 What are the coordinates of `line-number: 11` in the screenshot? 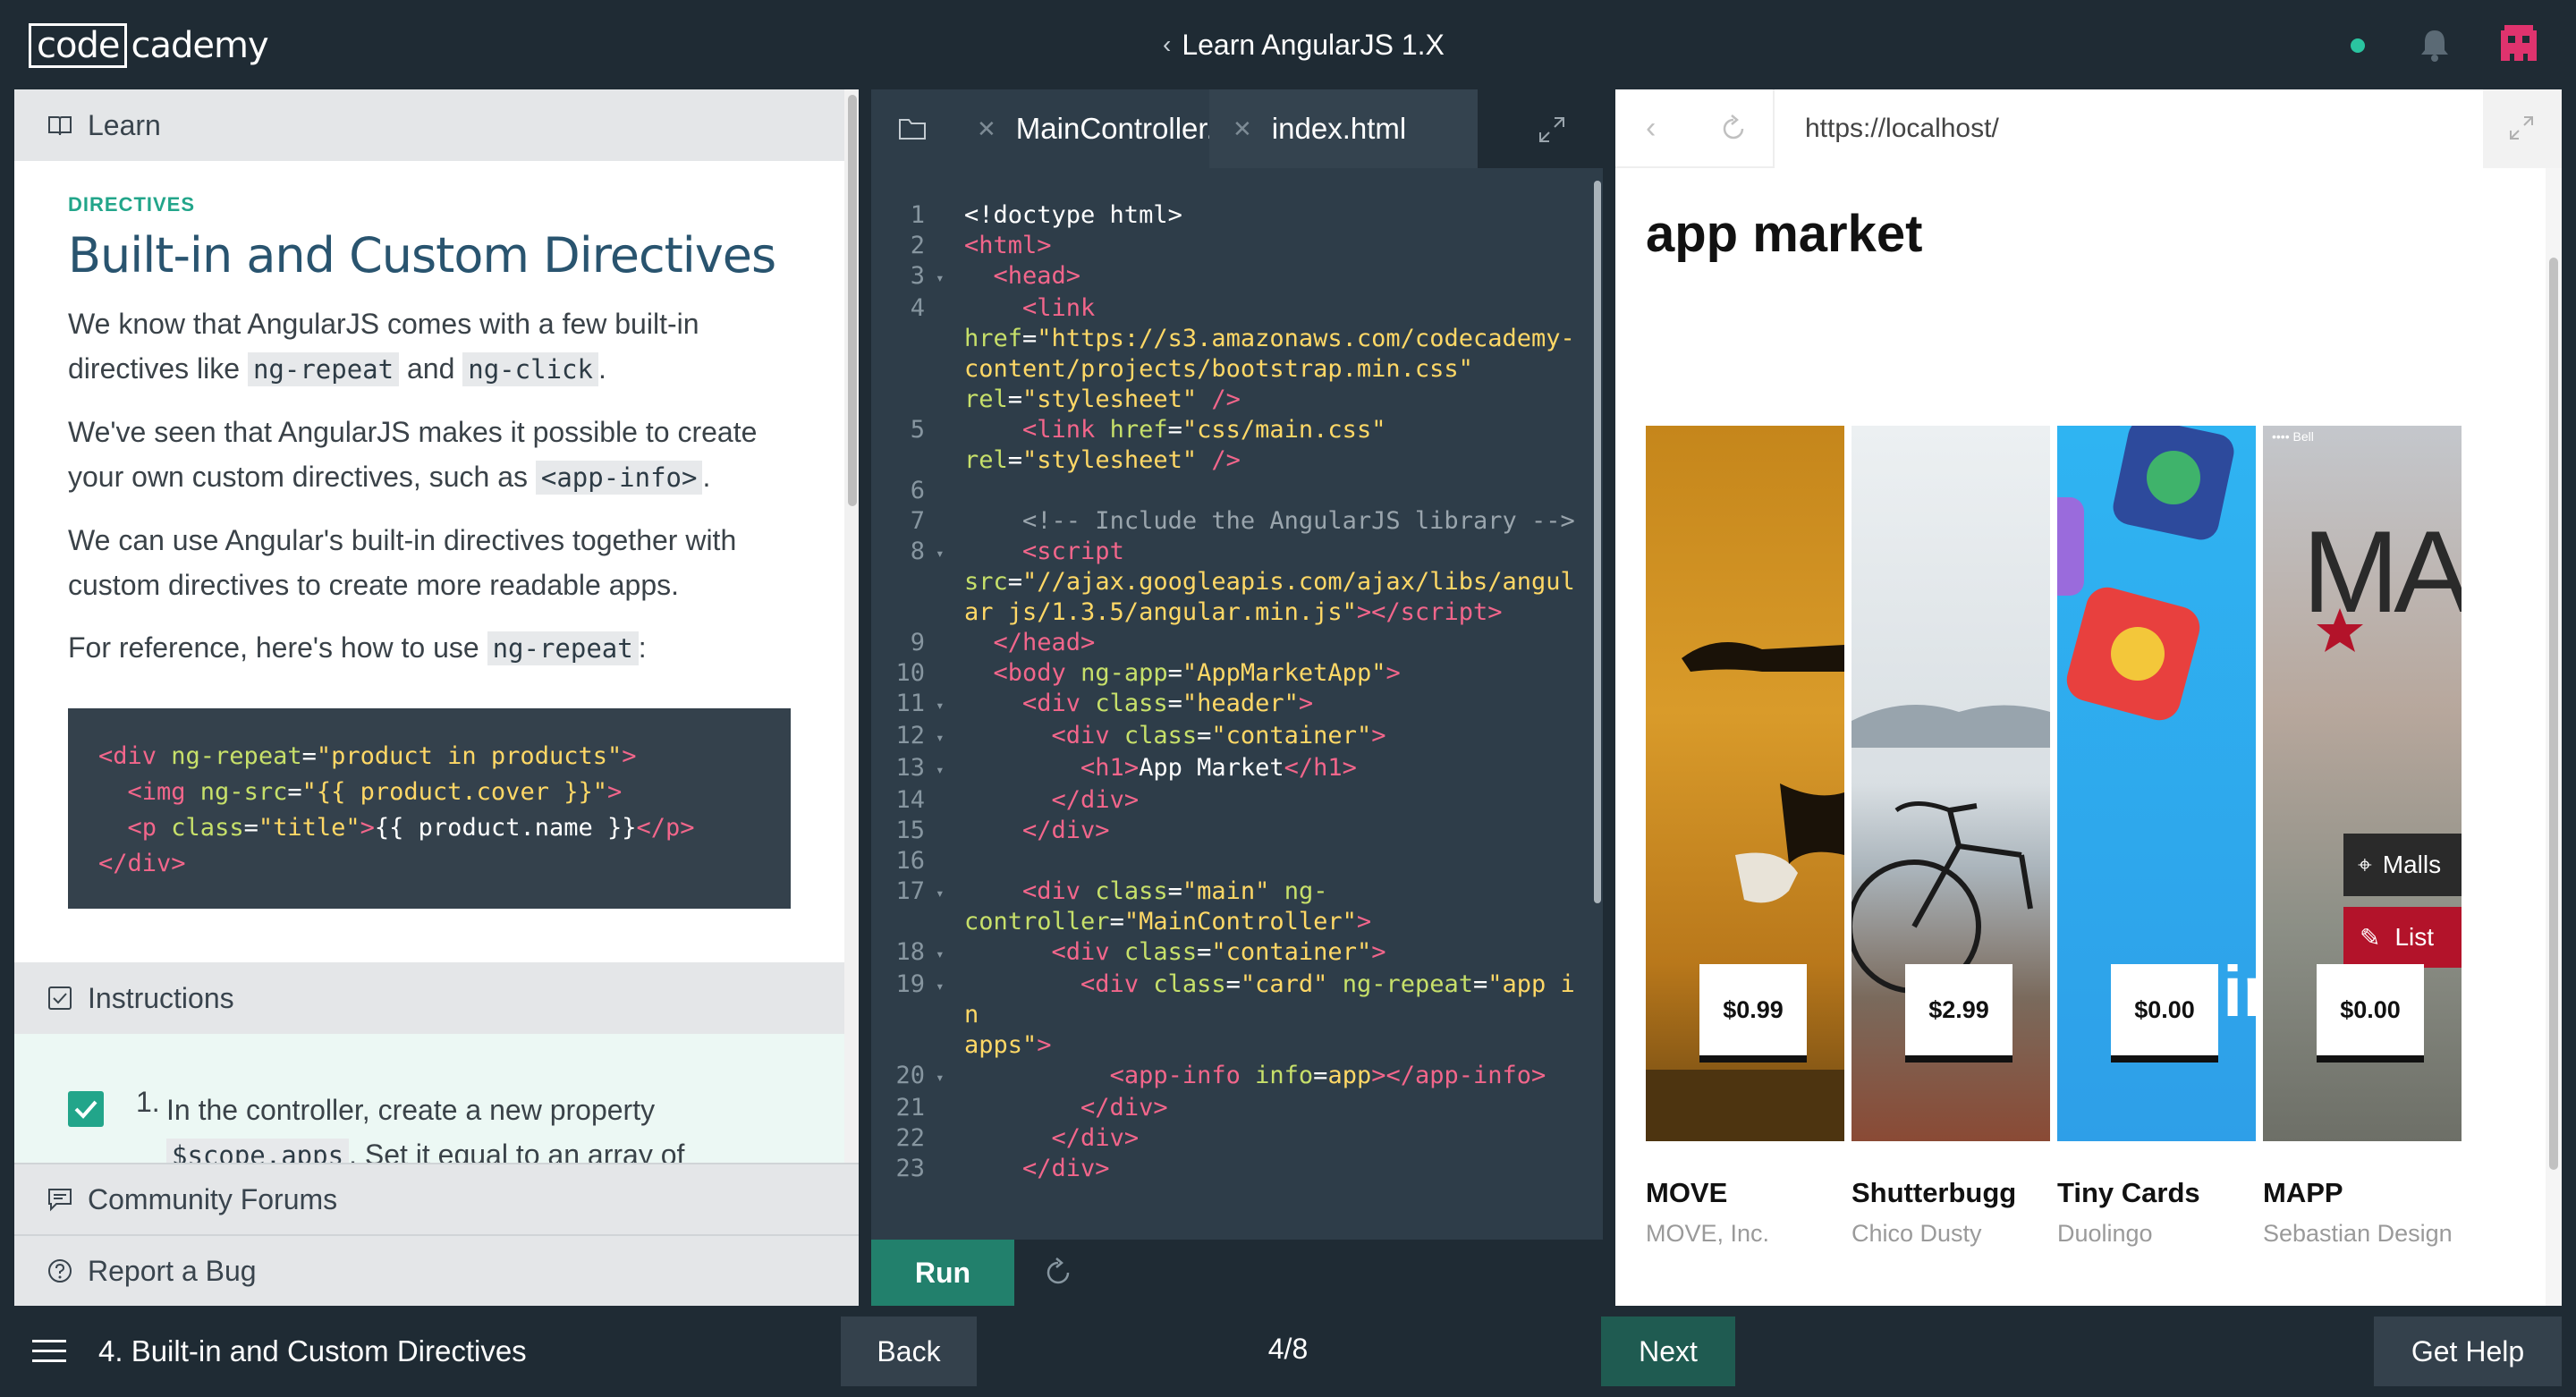 It's located at (910, 703).